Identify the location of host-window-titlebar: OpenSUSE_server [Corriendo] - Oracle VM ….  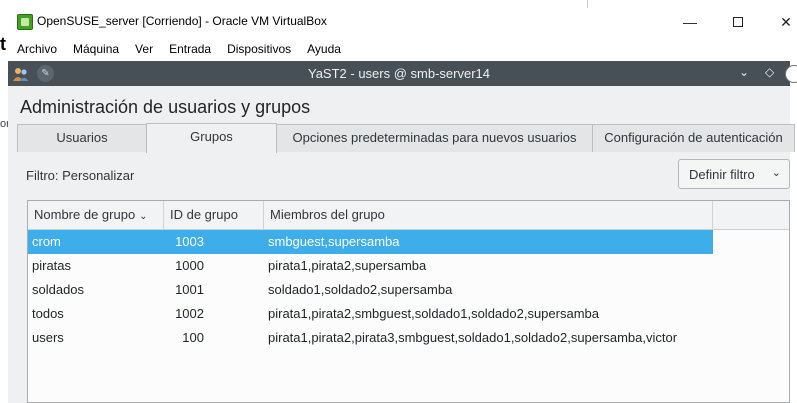
(398, 20).